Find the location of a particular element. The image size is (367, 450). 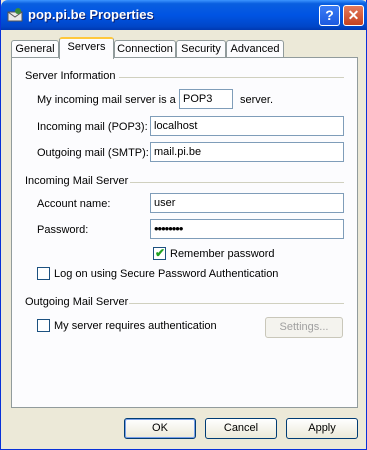

requires-auth-checkbox is located at coordinates (43, 325).